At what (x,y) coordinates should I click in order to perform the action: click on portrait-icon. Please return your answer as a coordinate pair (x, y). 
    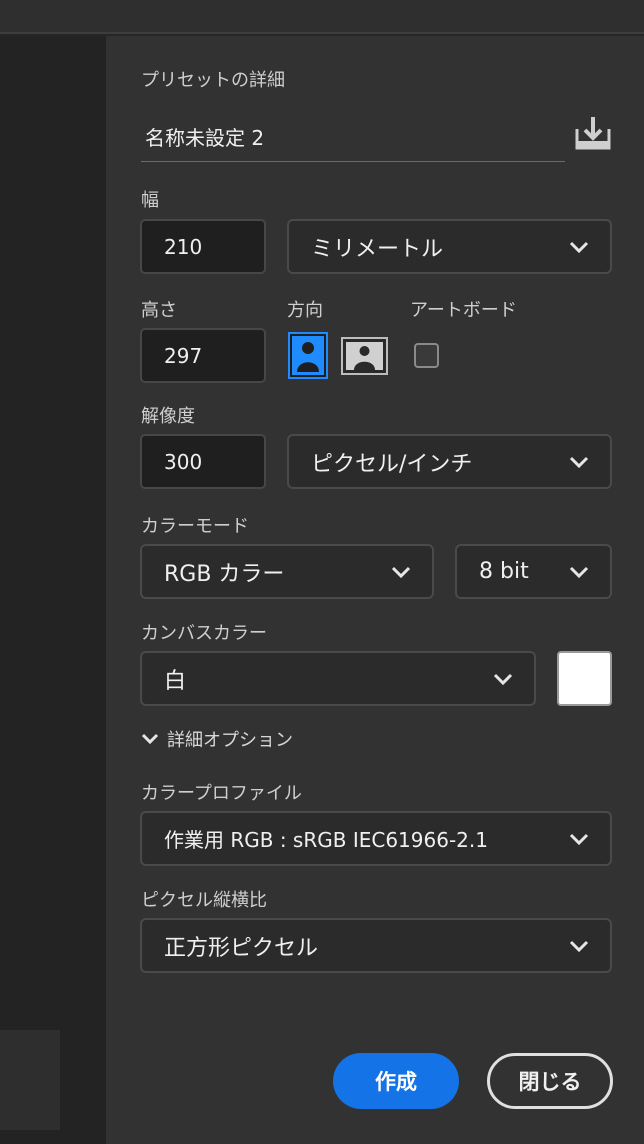
    Looking at the image, I should click on (308, 355).